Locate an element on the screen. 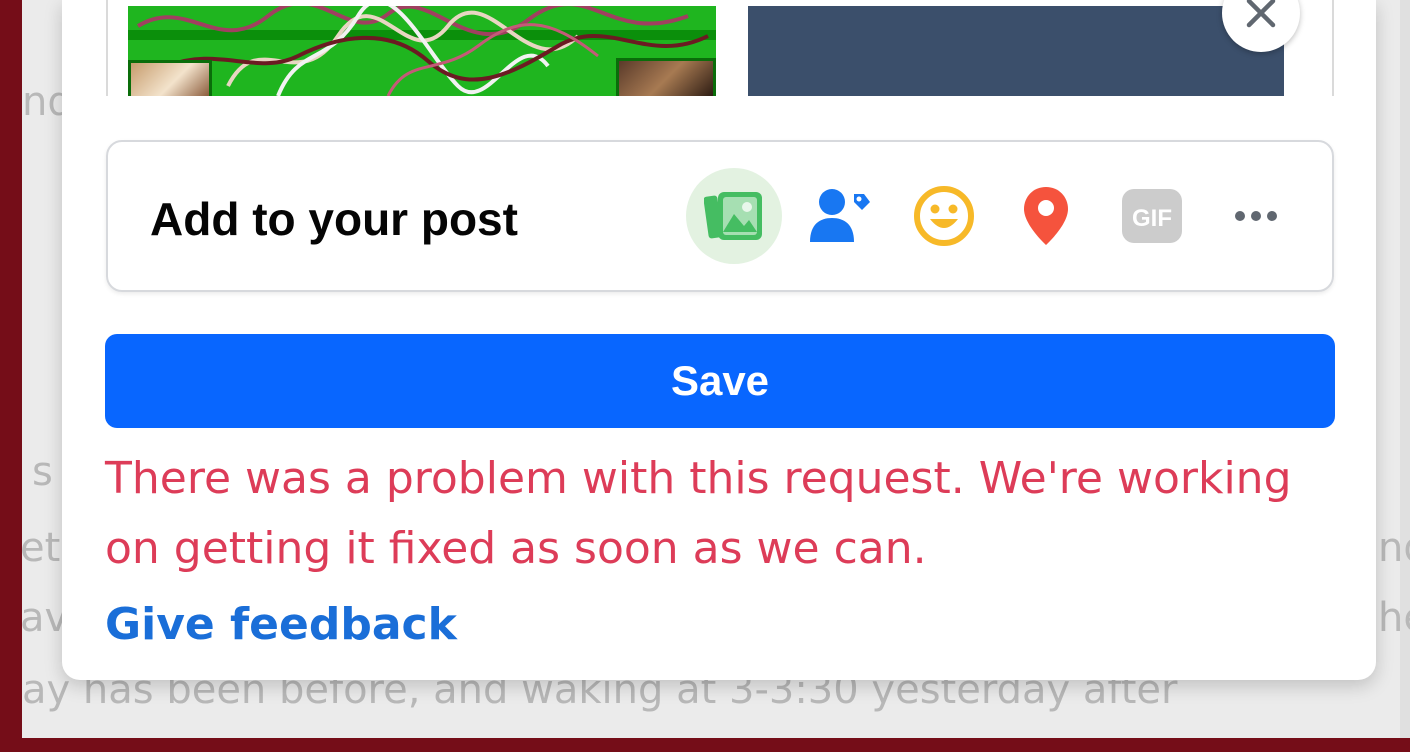 The image size is (1410, 752). attached-media-strip is located at coordinates (720, 48).